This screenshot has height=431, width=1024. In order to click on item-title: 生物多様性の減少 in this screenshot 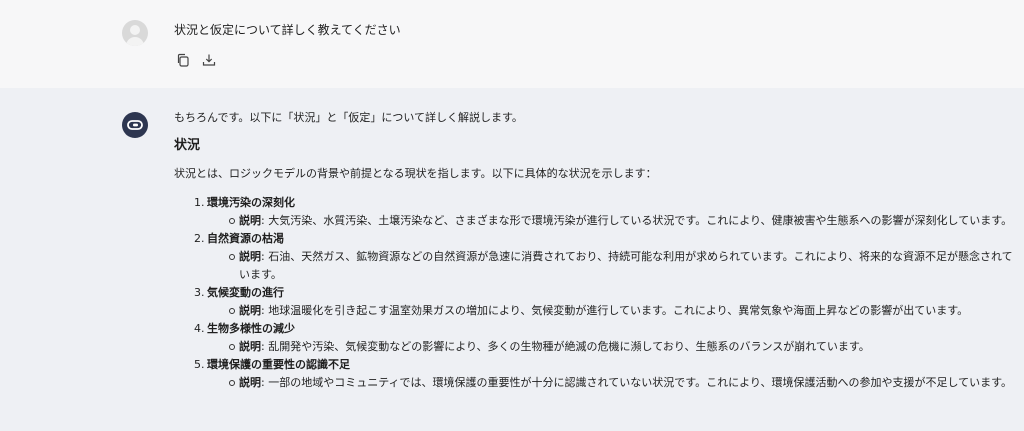, I will do `click(251, 328)`.